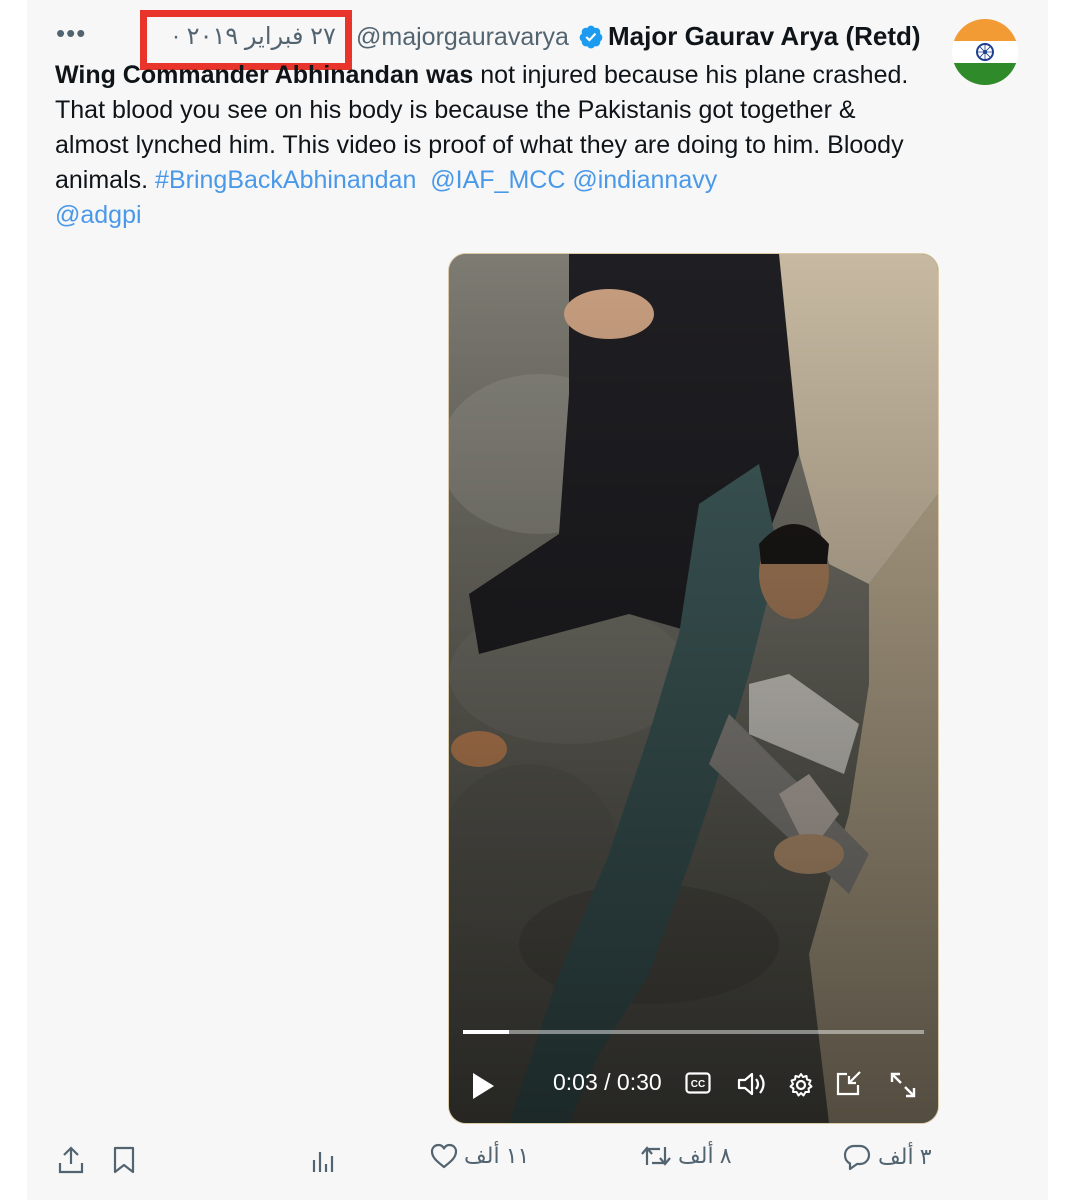 Image resolution: width=1072 pixels, height=1200 pixels. Describe the element at coordinates (607, 1082) in the screenshot. I see `video-time: 0:03 / 0:30` at that location.